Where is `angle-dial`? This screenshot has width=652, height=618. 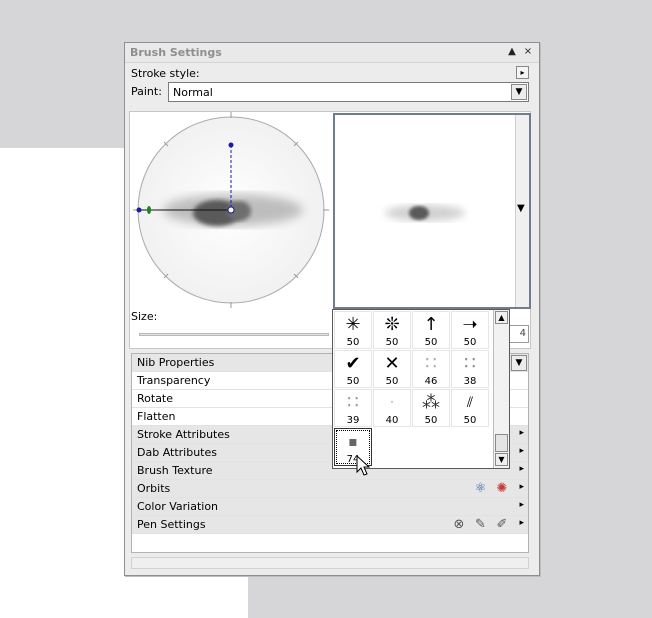
angle-dial is located at coordinates (233, 209).